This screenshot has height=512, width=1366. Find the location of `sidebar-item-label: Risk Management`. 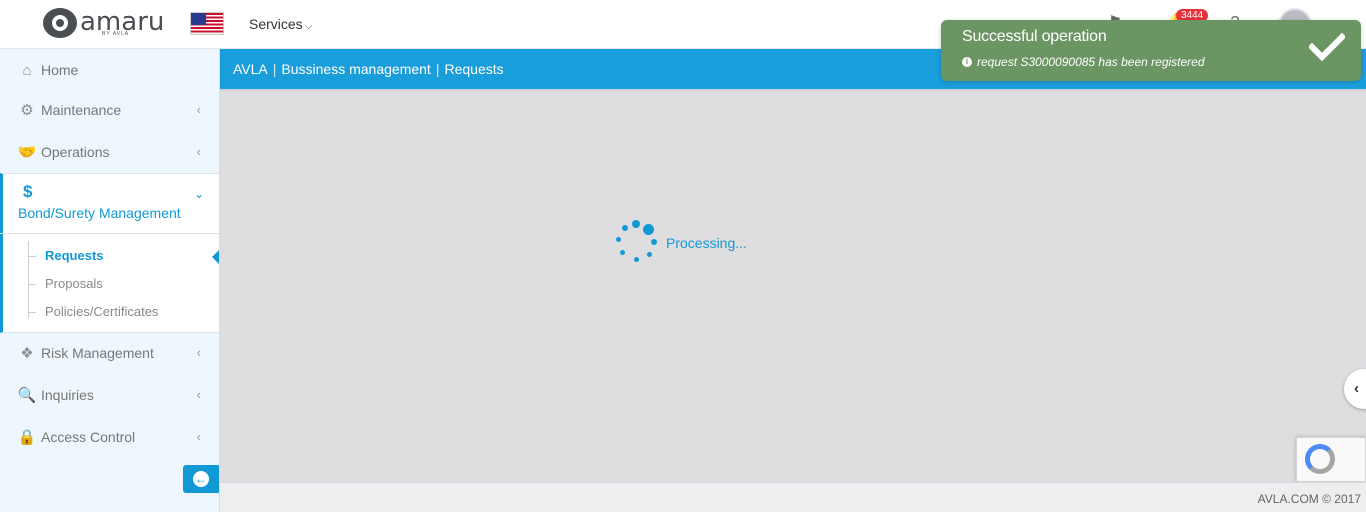

sidebar-item-label: Risk Management is located at coordinates (97, 353).